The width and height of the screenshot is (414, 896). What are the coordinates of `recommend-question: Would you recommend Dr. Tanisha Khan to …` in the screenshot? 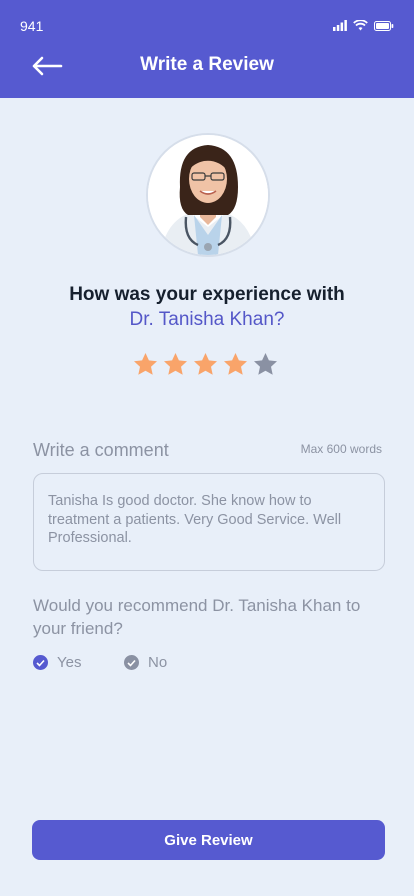 It's located at (197, 617).